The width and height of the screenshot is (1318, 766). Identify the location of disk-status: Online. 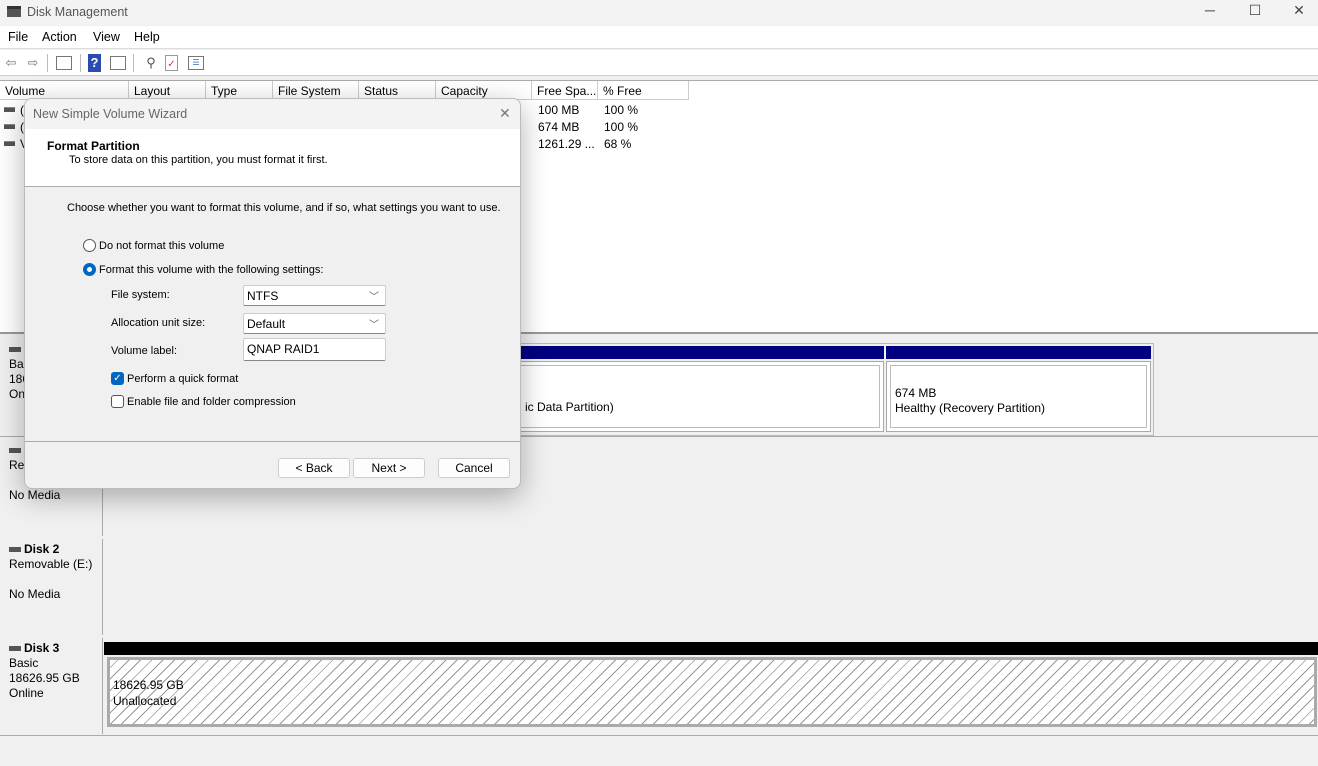
(26, 693).